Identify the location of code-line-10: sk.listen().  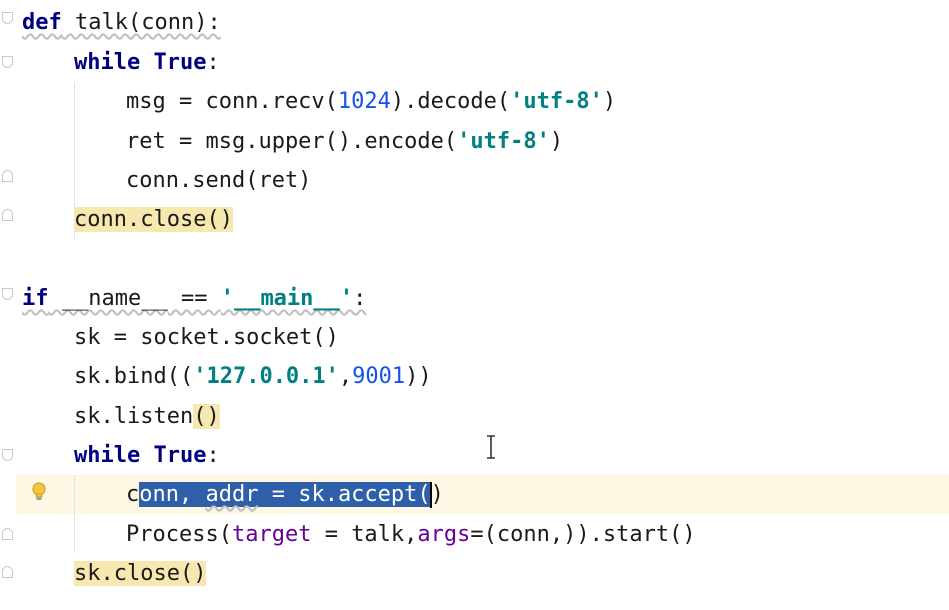
(147, 416).